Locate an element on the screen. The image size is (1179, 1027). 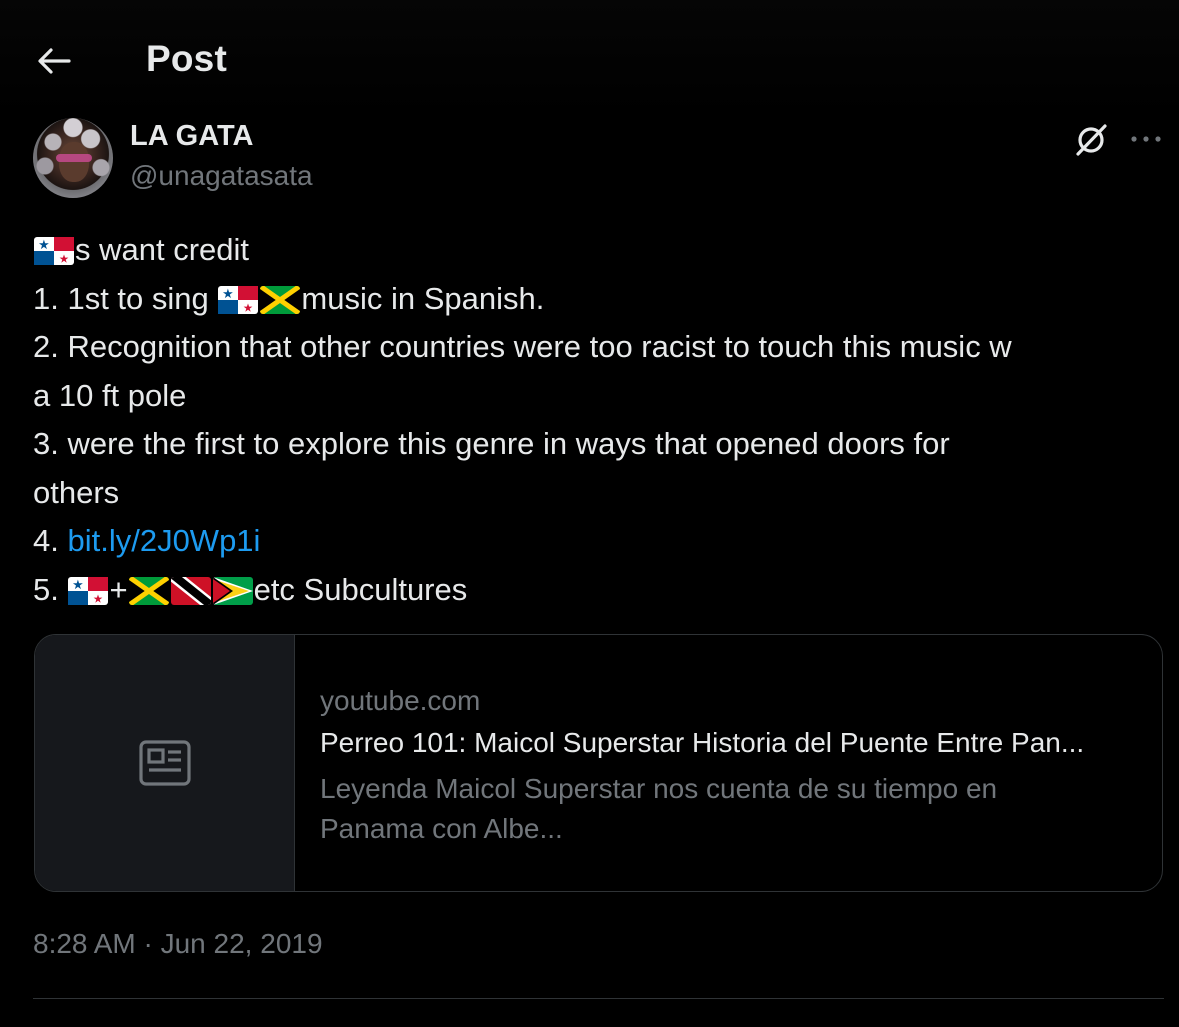
tweet-line: 4. bit.ly/2J0Wp1i is located at coordinates (147, 540).